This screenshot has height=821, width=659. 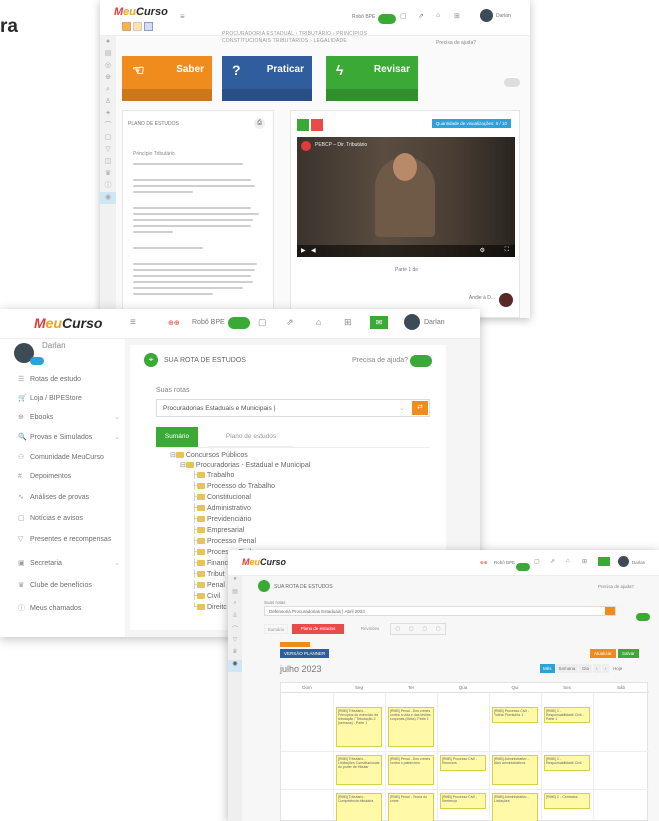 I want to click on rail-search-icon: ⌕, so click(x=108, y=90).